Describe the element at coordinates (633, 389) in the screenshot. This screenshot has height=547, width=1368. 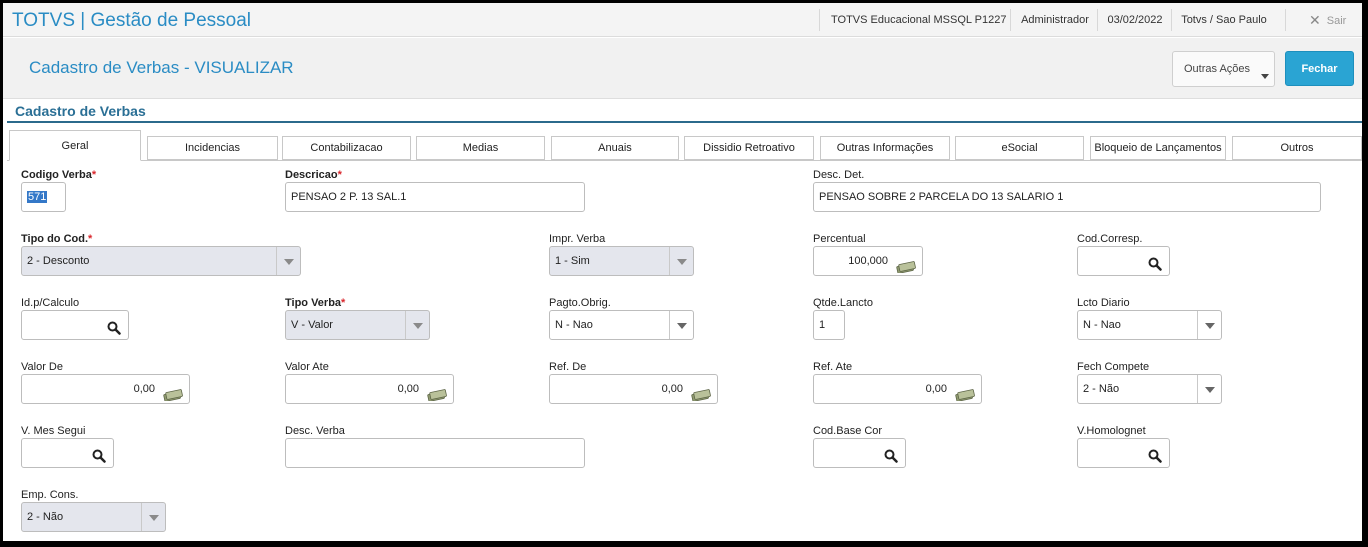
I see `ref-de-field: 0,00` at that location.